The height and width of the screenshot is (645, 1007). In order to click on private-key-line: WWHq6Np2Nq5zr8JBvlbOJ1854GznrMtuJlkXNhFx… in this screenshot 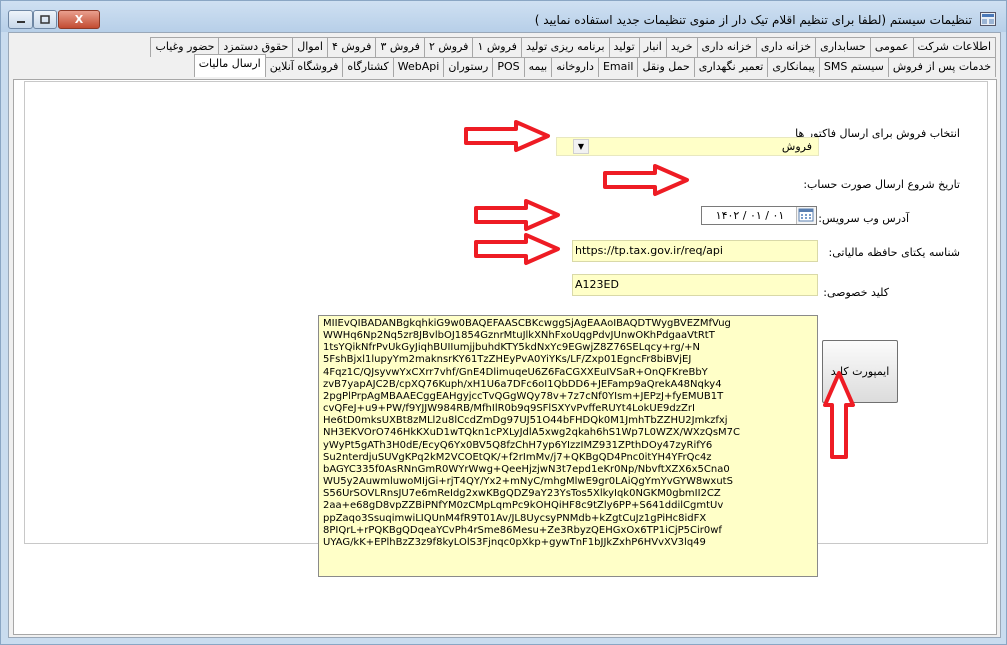, I will do `click(519, 336)`.